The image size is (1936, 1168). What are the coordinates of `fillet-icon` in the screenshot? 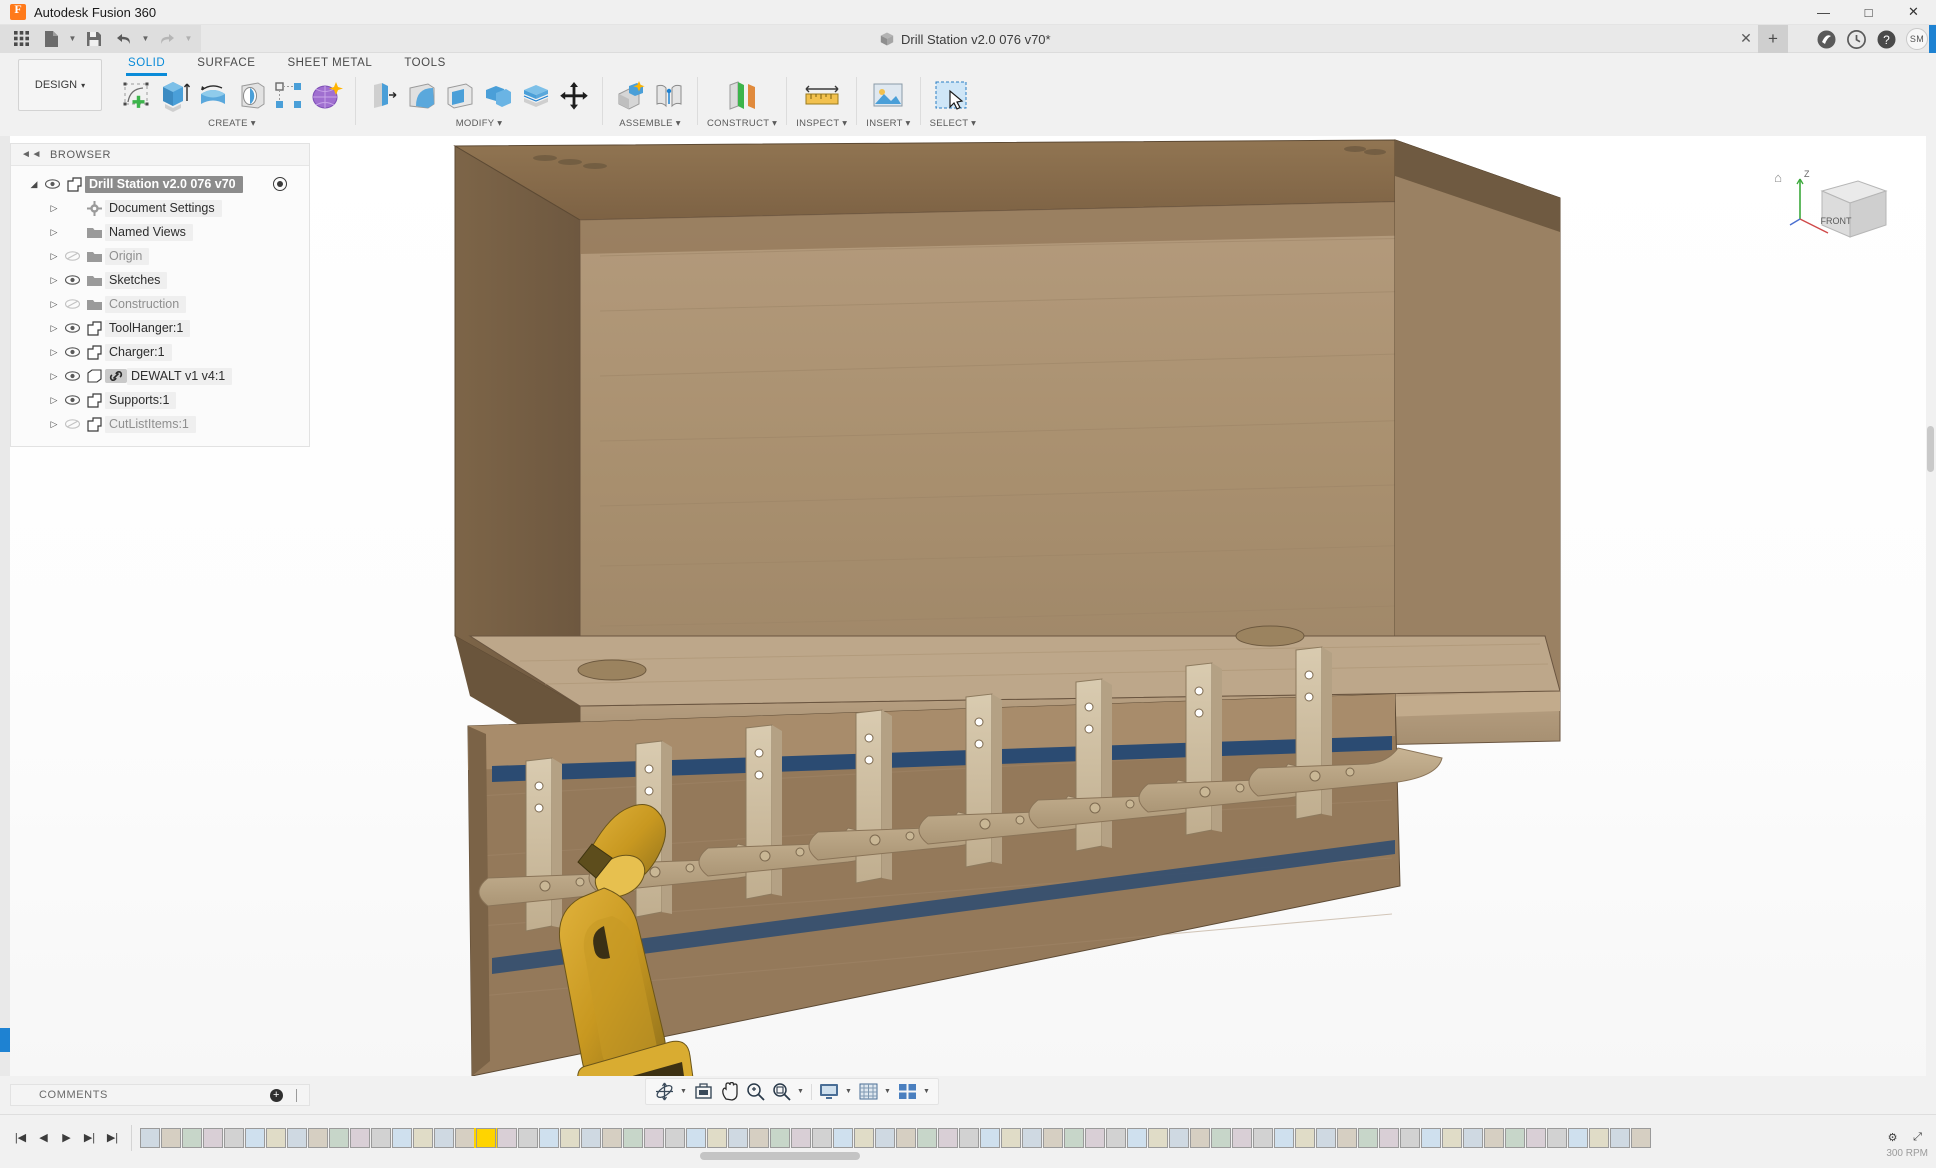 It's located at (422, 96).